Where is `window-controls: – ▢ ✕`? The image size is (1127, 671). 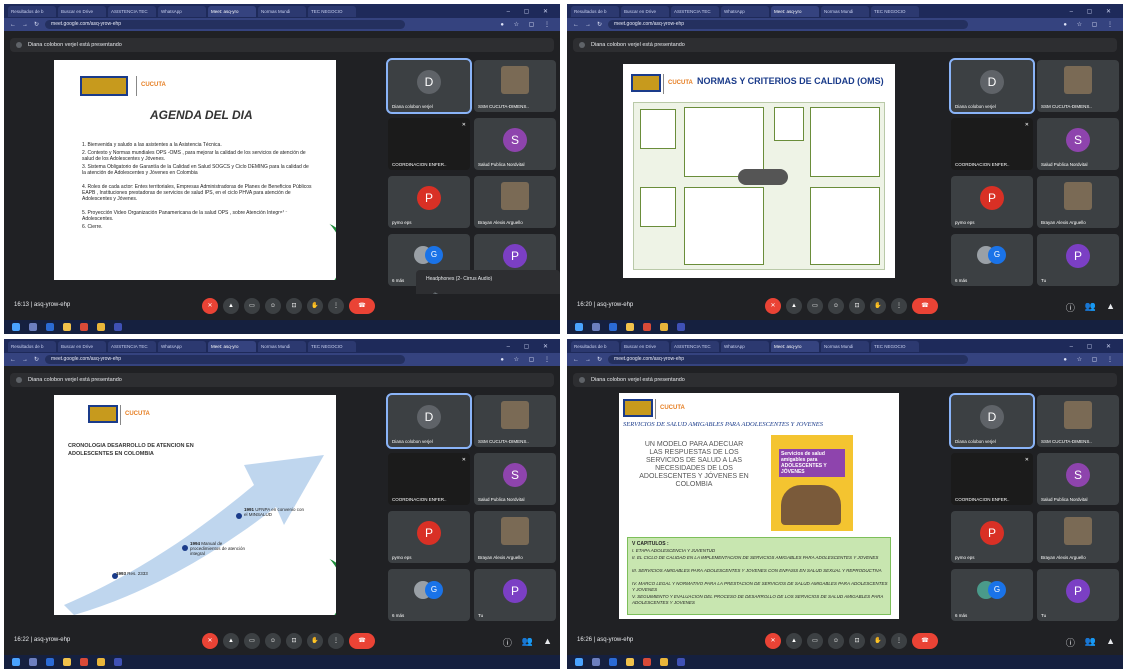 window-controls: – ▢ ✕ is located at coordinates (1096, 346).